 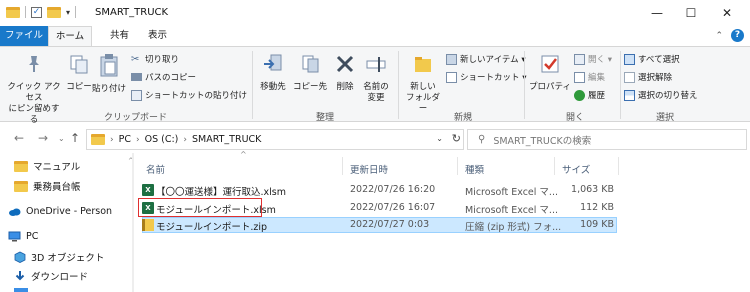 I want to click on paste-shortcut-button: ショートカットの貼り付け, so click(x=189, y=95).